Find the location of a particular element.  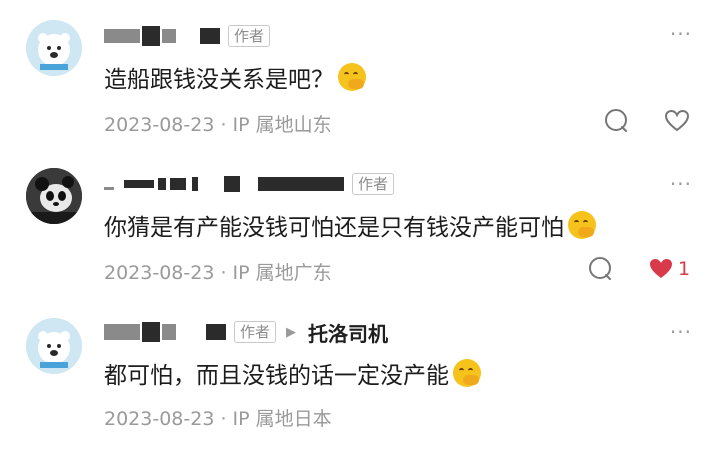

comment-meta: 2023-08-23 · IP 属地广东 is located at coordinates (218, 273).